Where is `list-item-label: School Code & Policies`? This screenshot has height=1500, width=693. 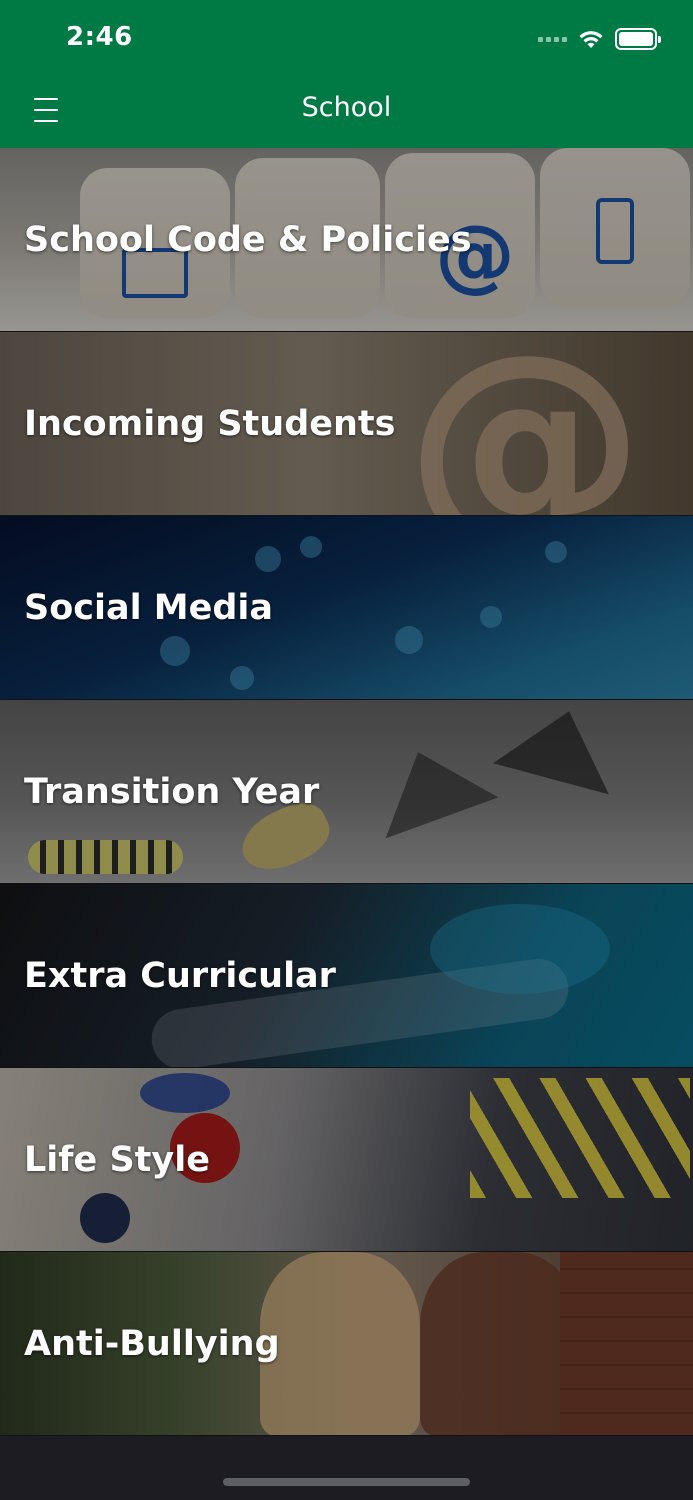
list-item-label: School Code & Policies is located at coordinates (248, 239).